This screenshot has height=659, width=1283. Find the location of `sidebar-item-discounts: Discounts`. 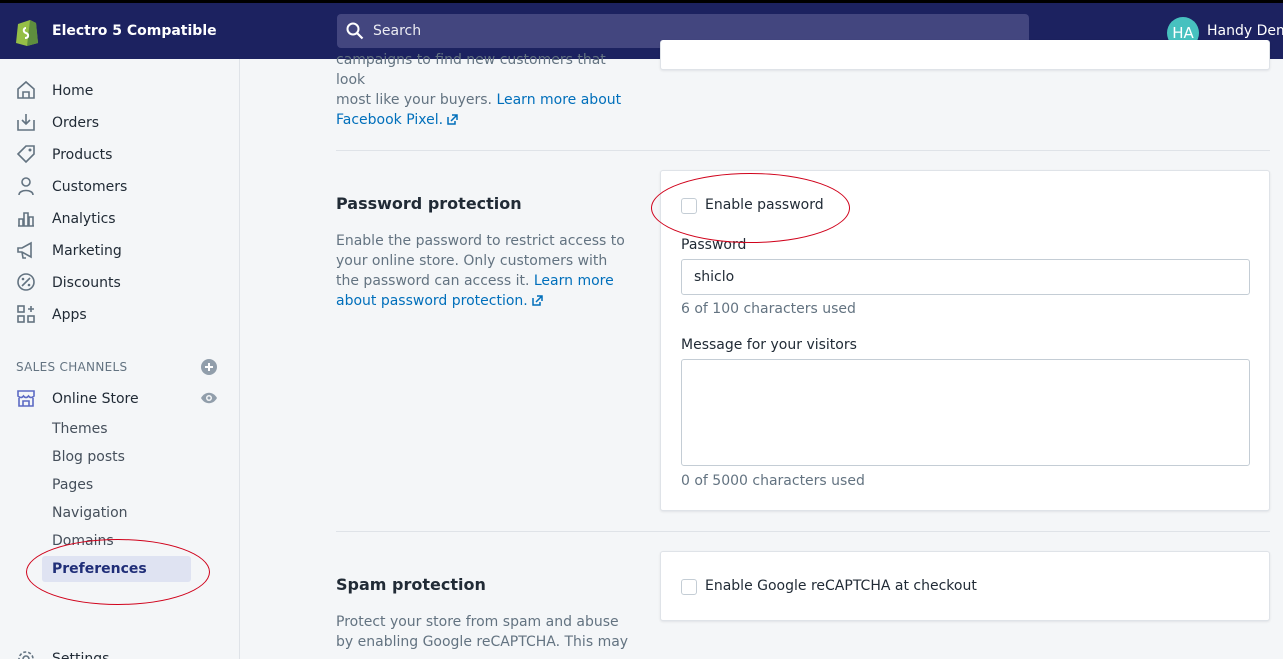

sidebar-item-discounts: Discounts is located at coordinates (119, 283).